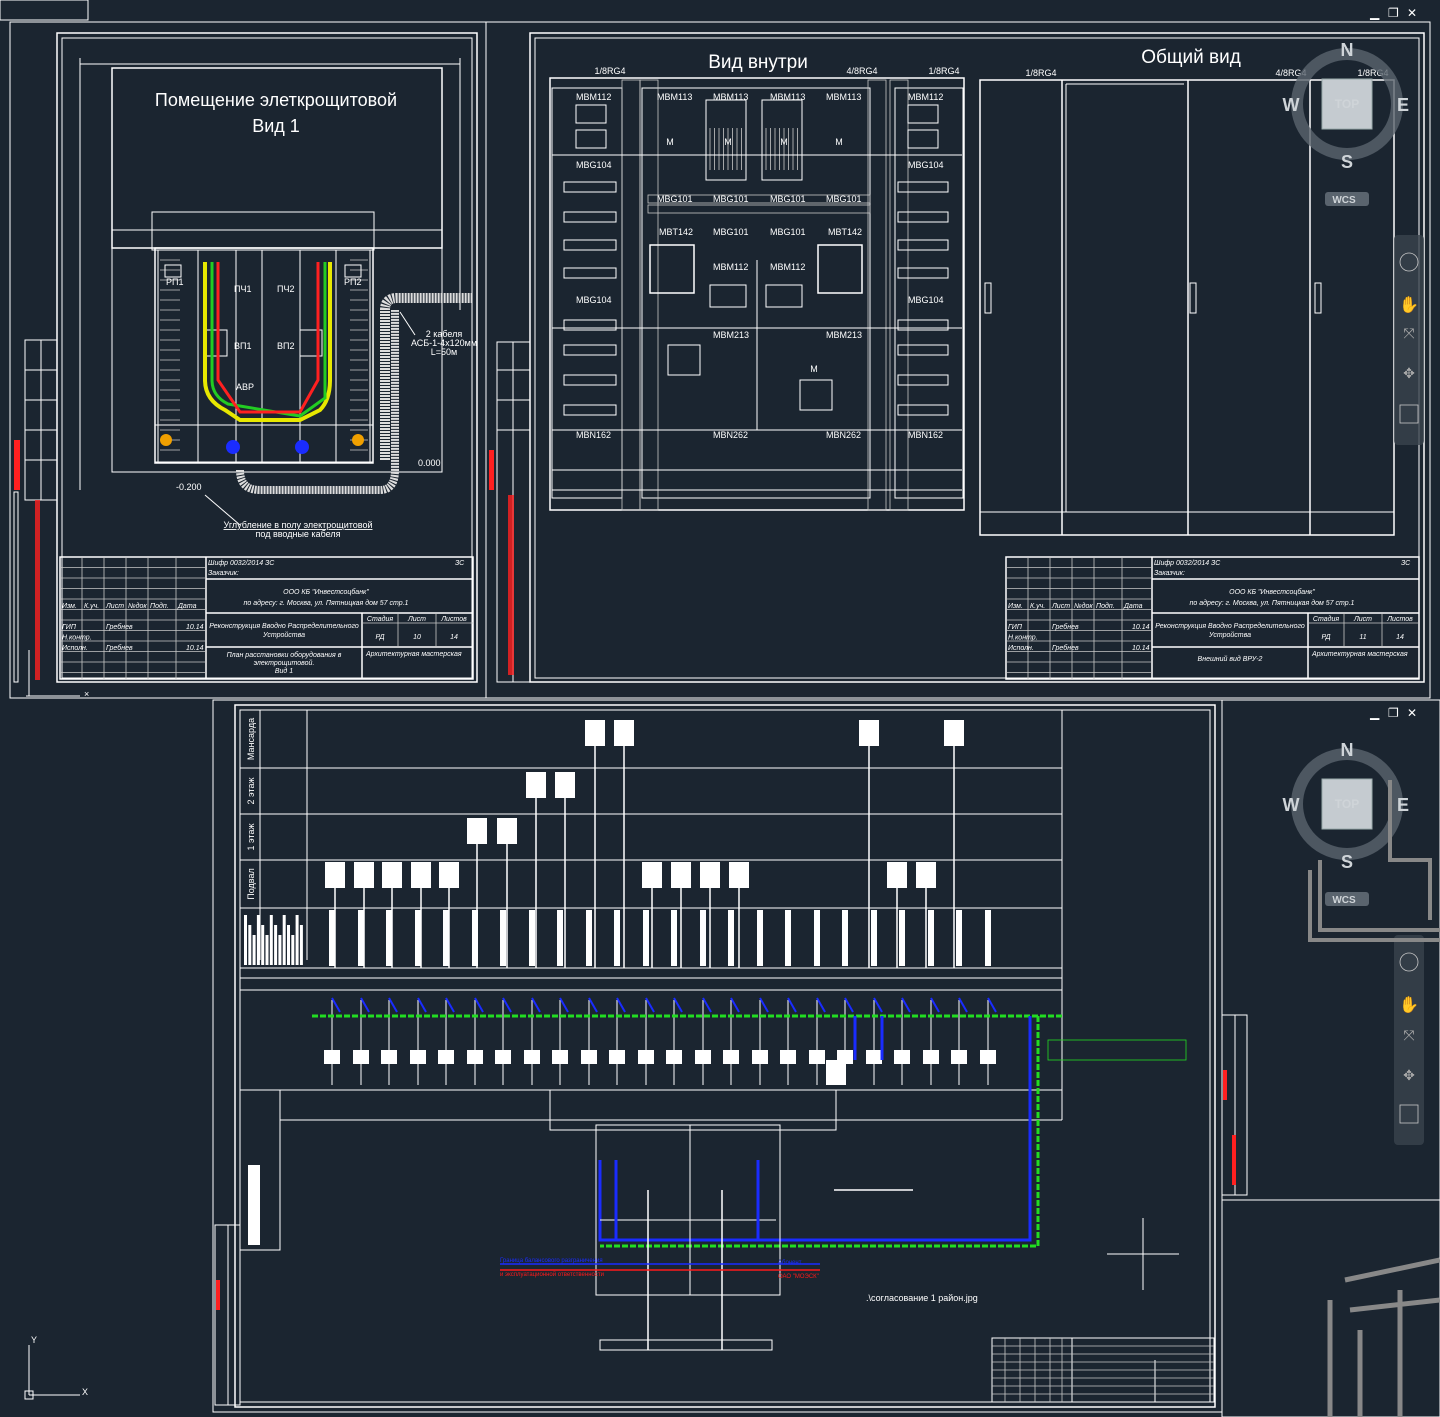  Describe the element at coordinates (251, 791) in the screenshot. I see `floor-2: 2 этаж` at that location.